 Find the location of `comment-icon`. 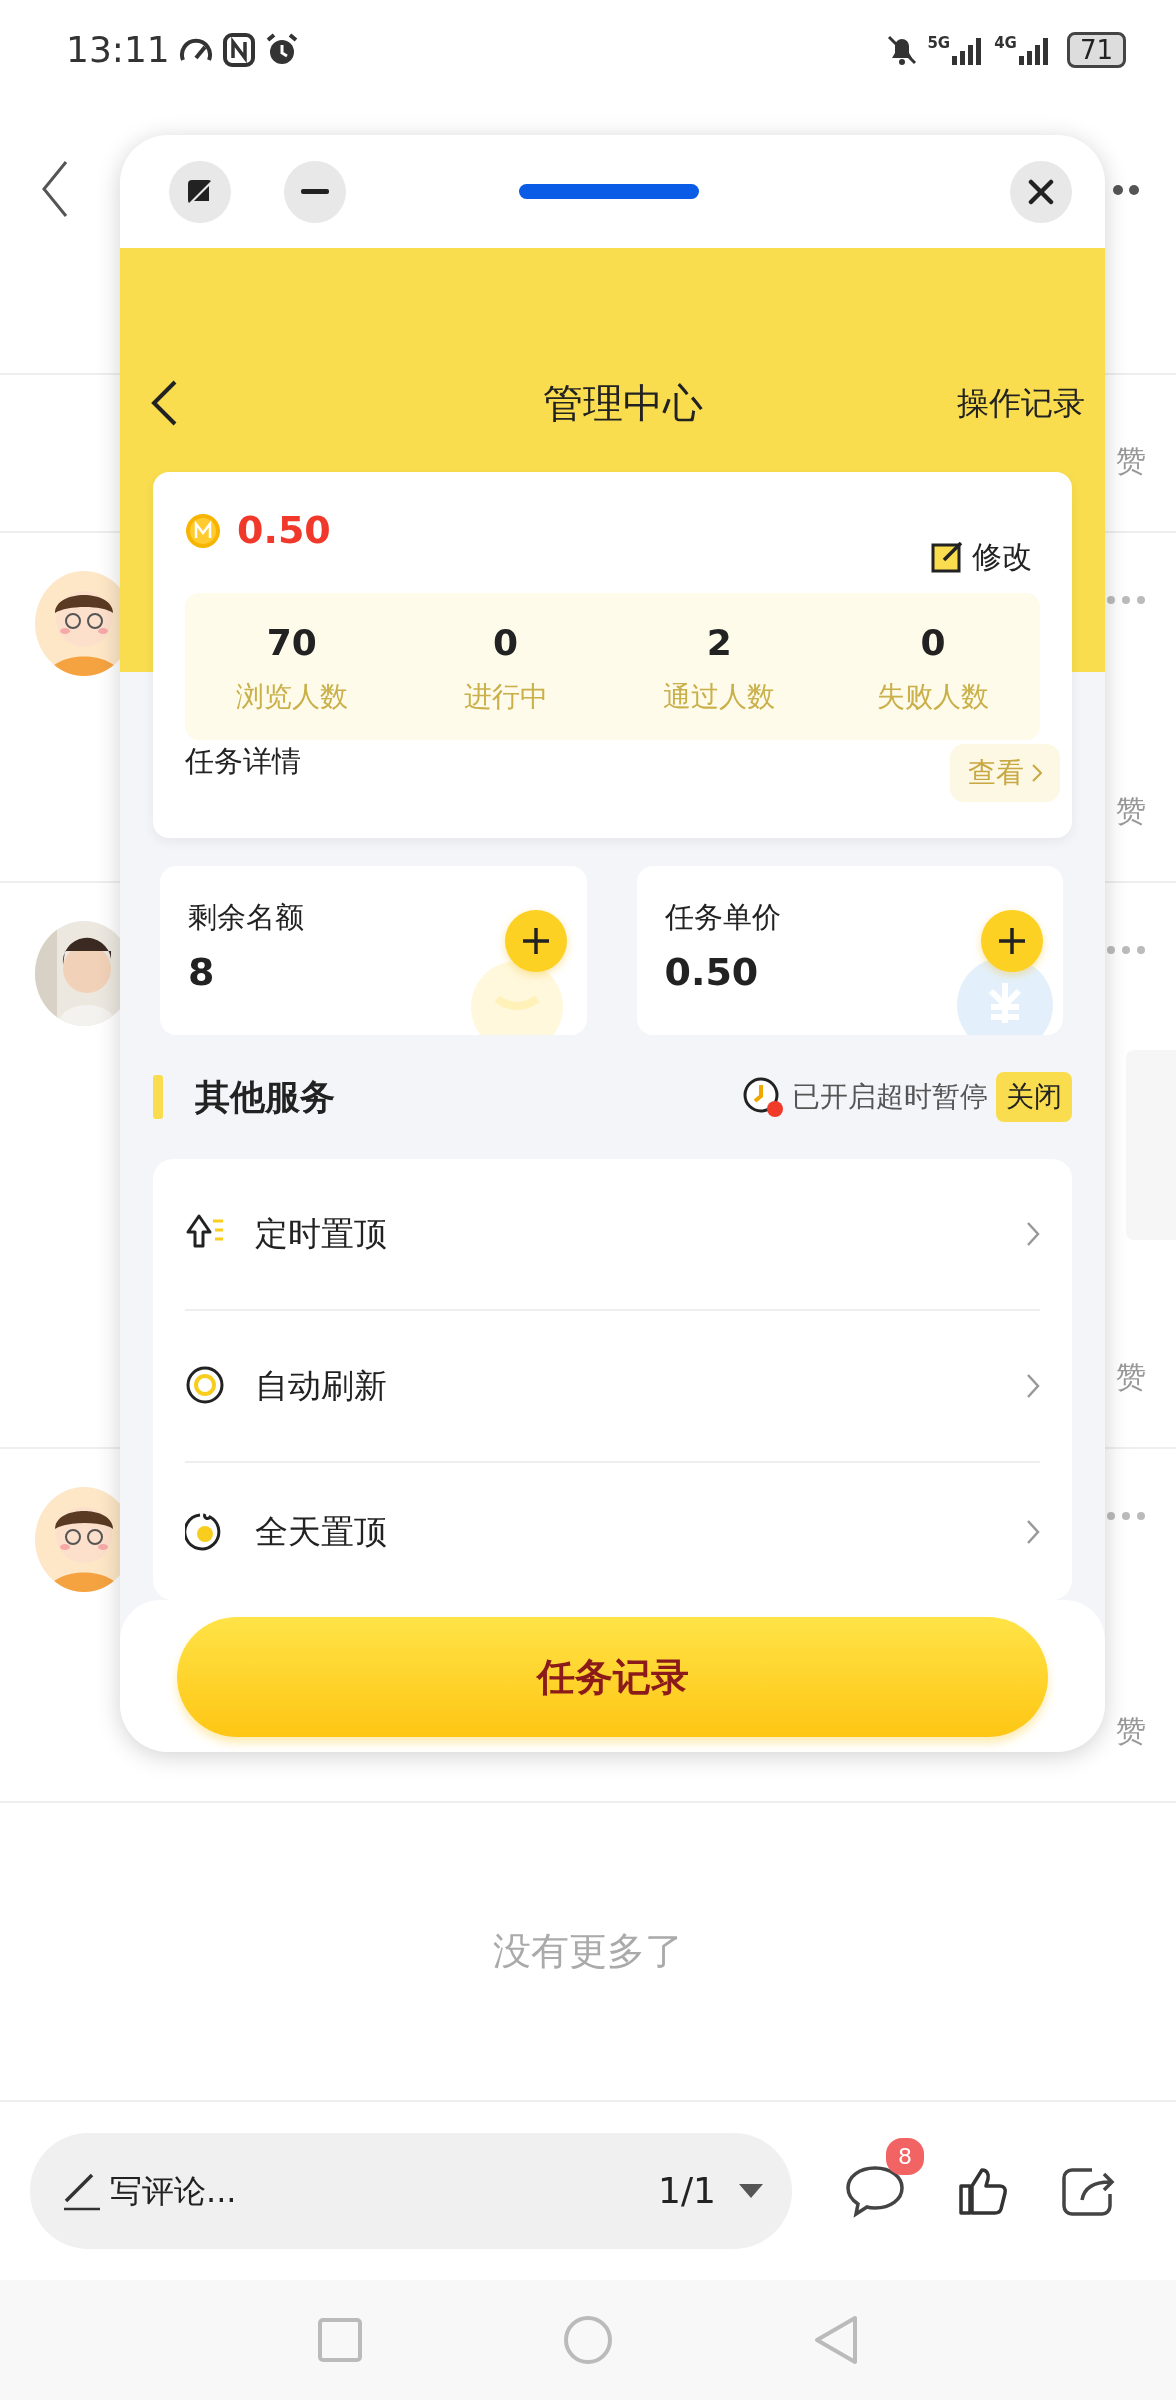

comment-icon is located at coordinates (875, 2191).